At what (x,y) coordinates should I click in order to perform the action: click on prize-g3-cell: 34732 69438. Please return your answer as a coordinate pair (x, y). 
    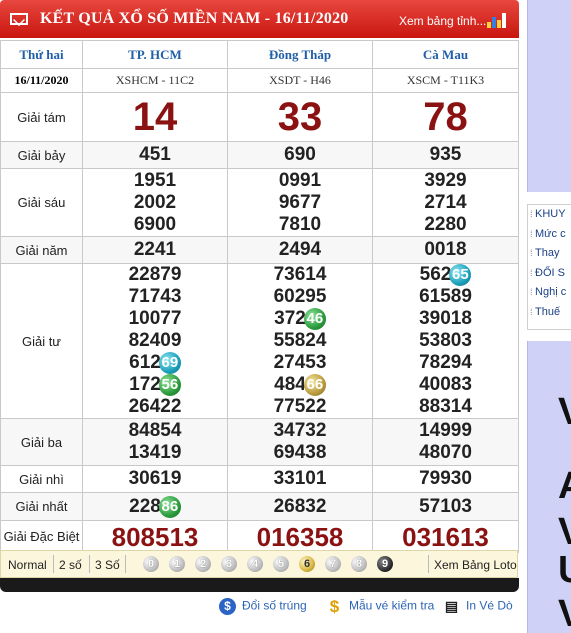
    Looking at the image, I should click on (300, 442).